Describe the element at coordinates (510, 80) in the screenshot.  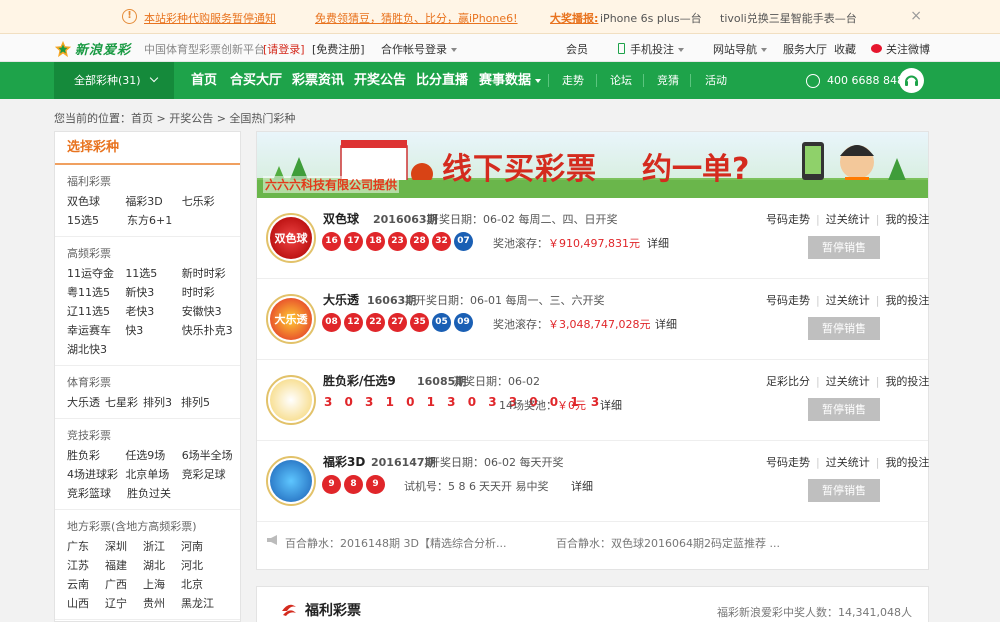
I see `nav-match-data: 赛事数据` at that location.